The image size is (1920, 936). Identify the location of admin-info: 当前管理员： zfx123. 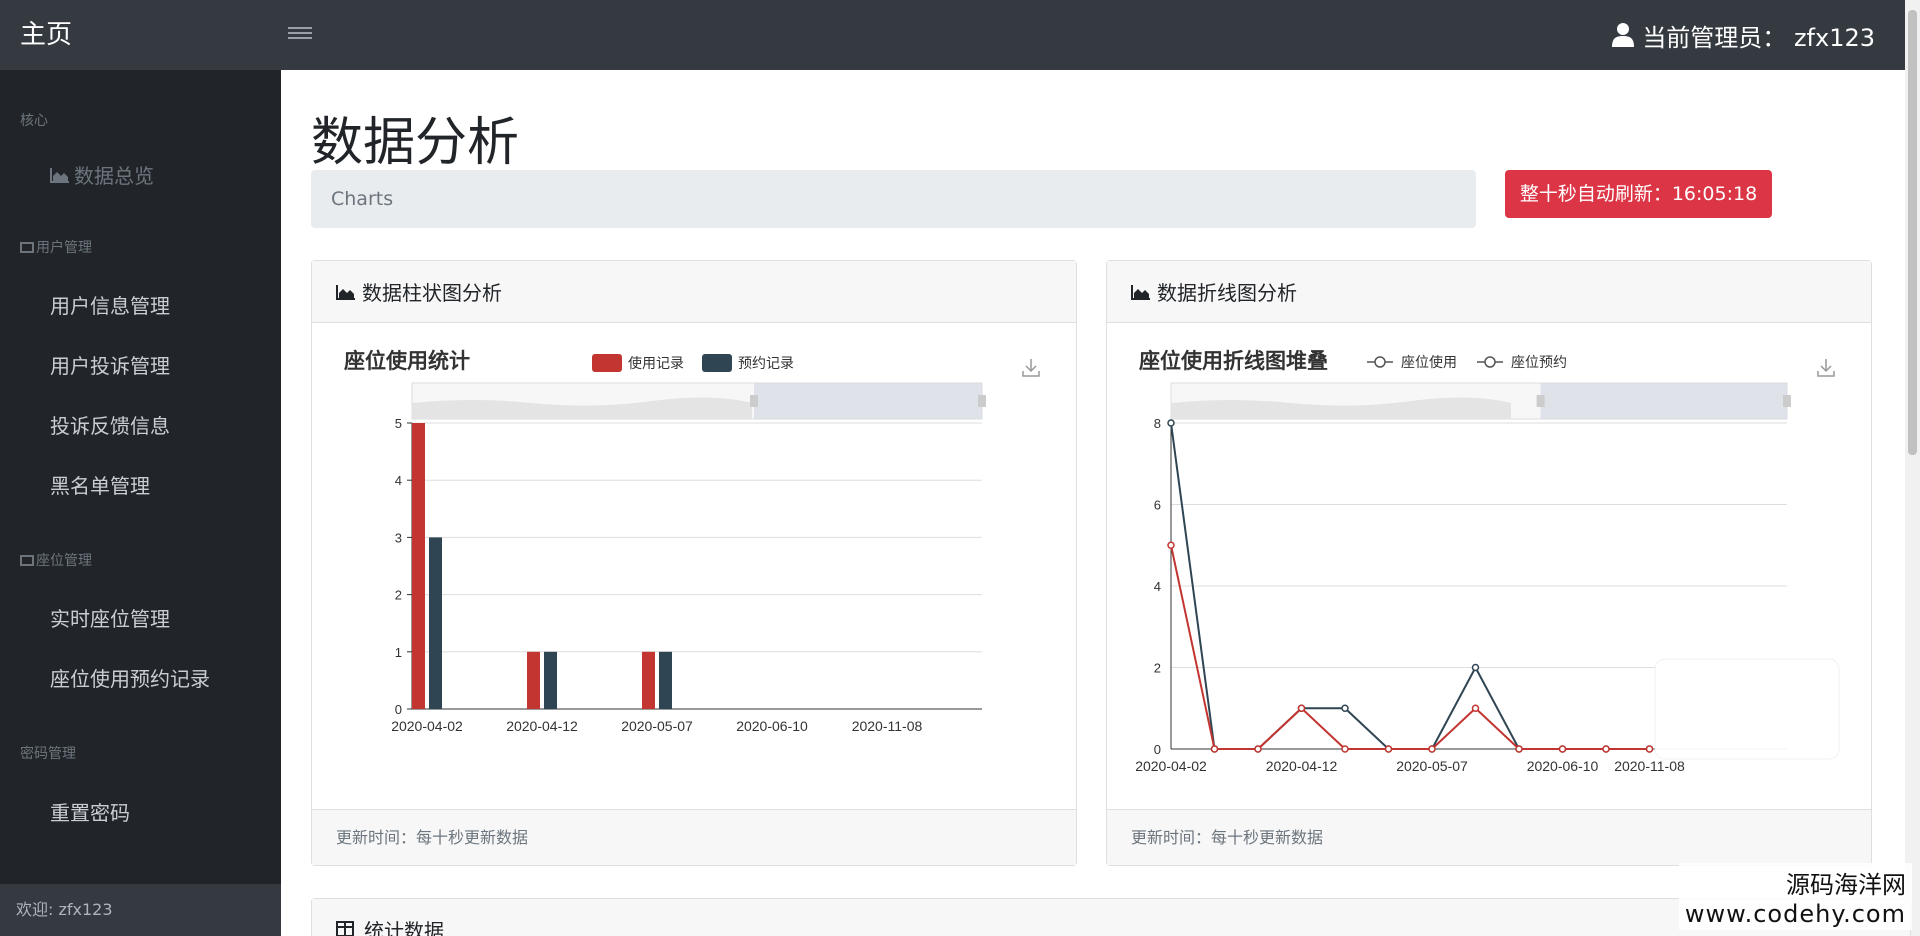
(1743, 35).